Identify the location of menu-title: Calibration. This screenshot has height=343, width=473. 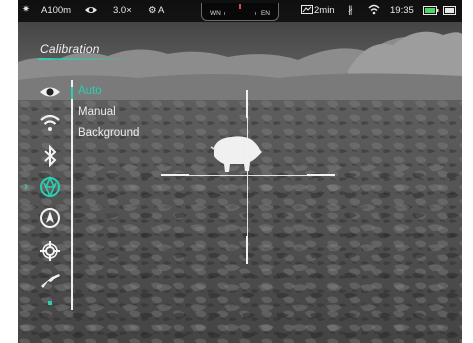
(70, 49).